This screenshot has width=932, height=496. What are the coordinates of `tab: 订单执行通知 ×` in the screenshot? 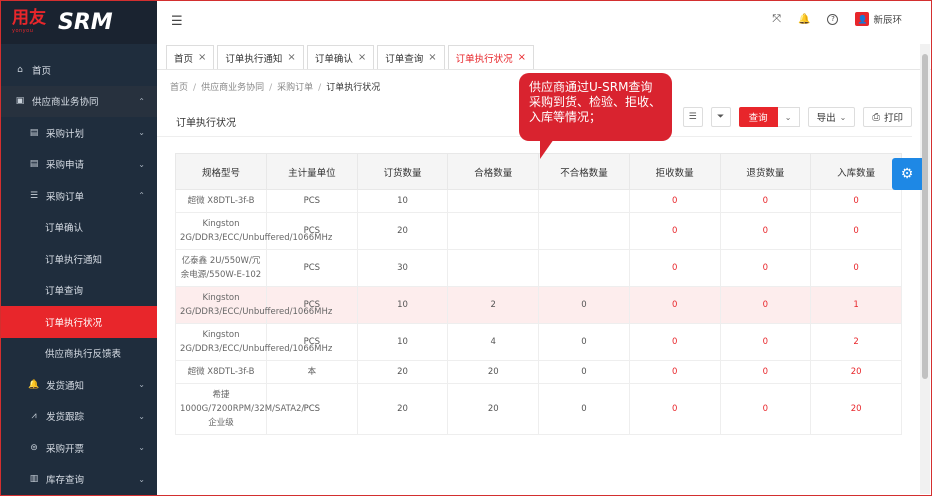 It's located at (260, 57).